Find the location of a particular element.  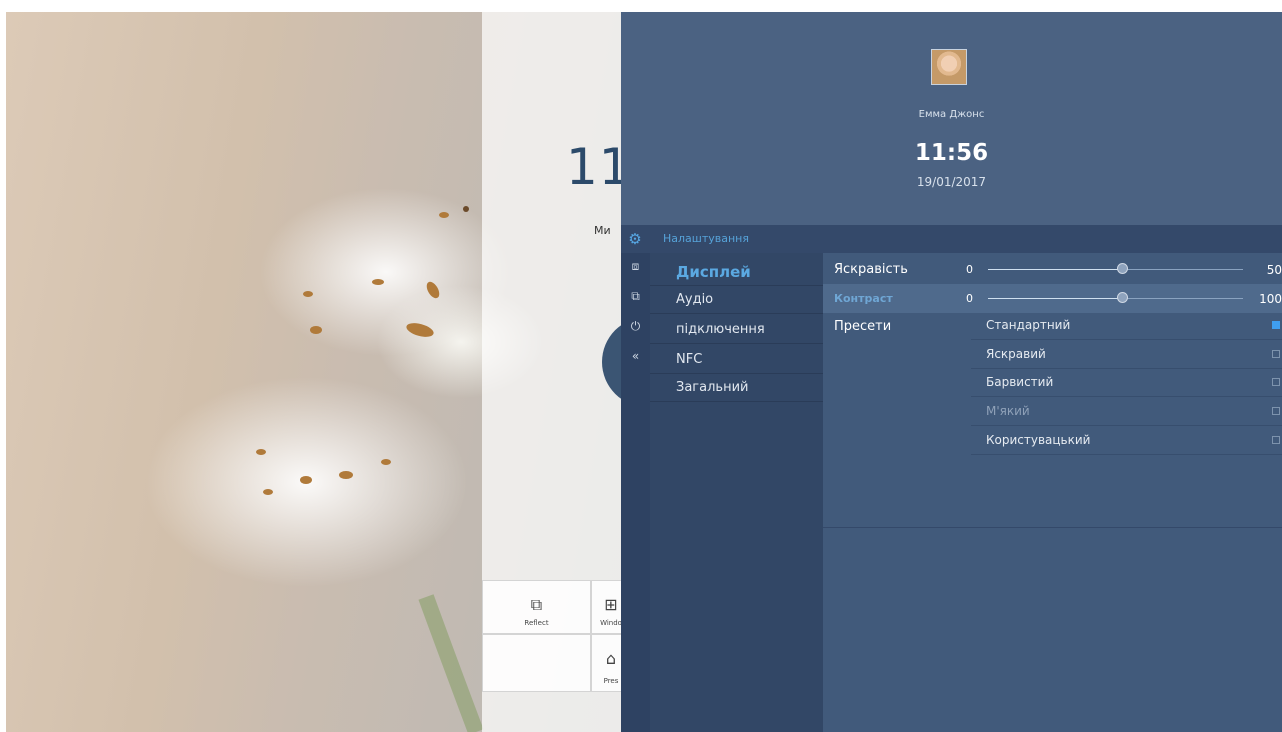

screen-share-icon: ⧉ is located at coordinates (536, 604).